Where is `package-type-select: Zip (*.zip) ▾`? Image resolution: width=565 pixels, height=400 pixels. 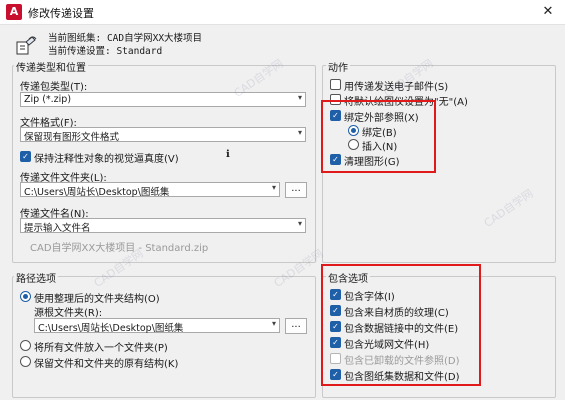
package-type-select: Zip (*.zip) ▾ is located at coordinates (163, 99).